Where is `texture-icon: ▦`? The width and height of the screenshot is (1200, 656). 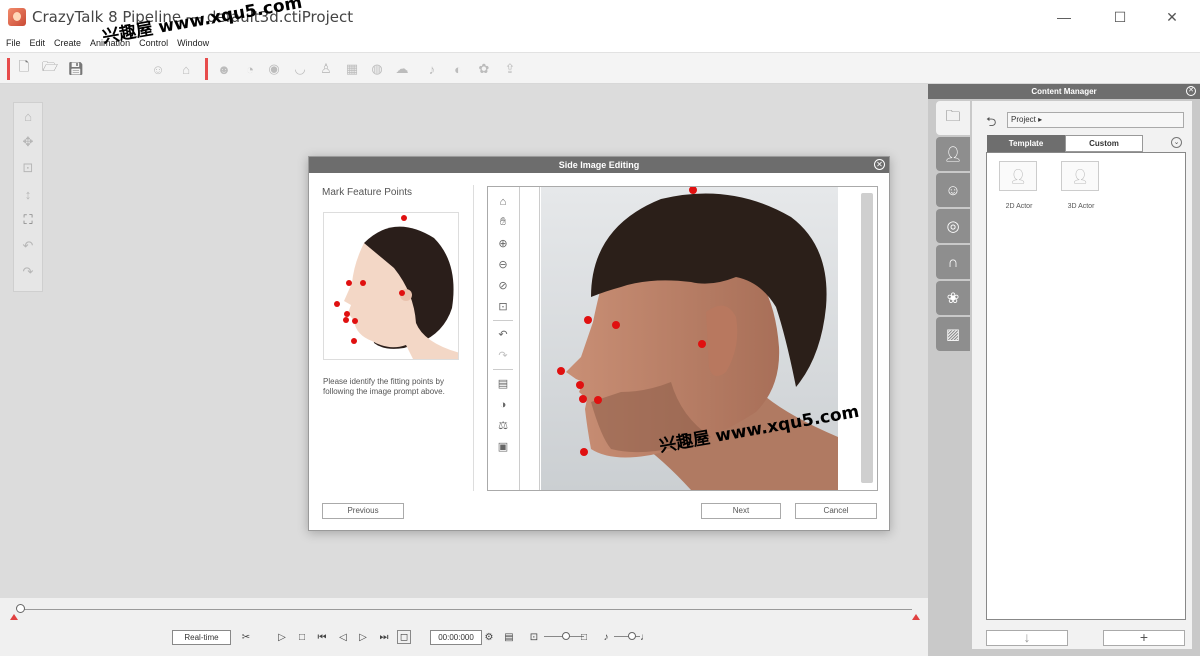 texture-icon: ▦ is located at coordinates (352, 69).